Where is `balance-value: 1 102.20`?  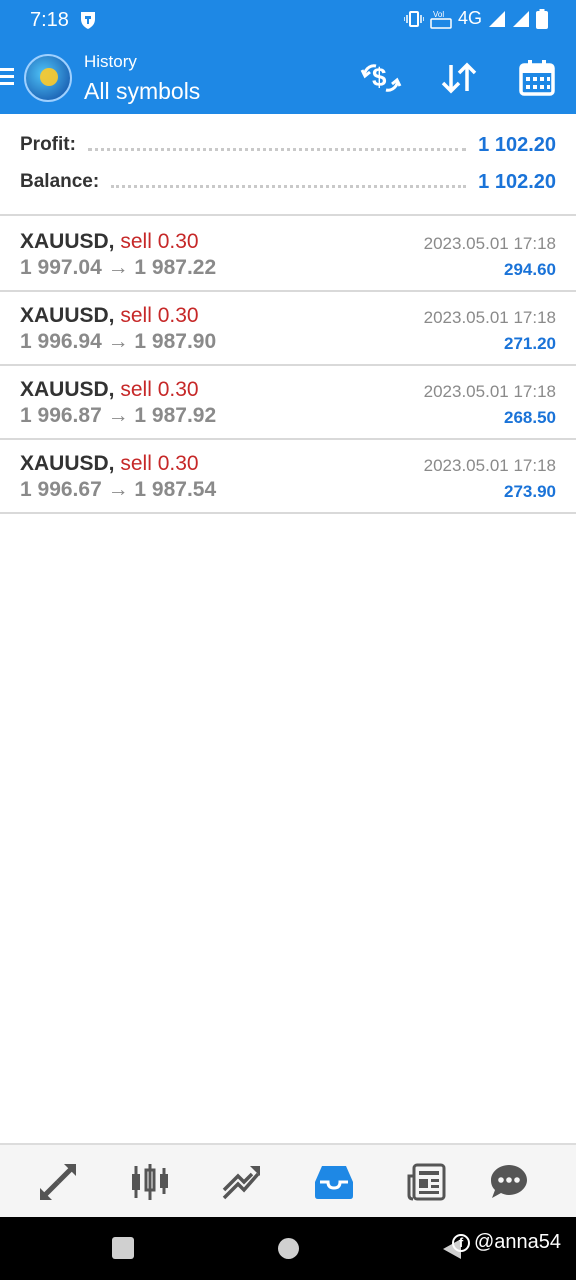
balance-value: 1 102.20 is located at coordinates (517, 181).